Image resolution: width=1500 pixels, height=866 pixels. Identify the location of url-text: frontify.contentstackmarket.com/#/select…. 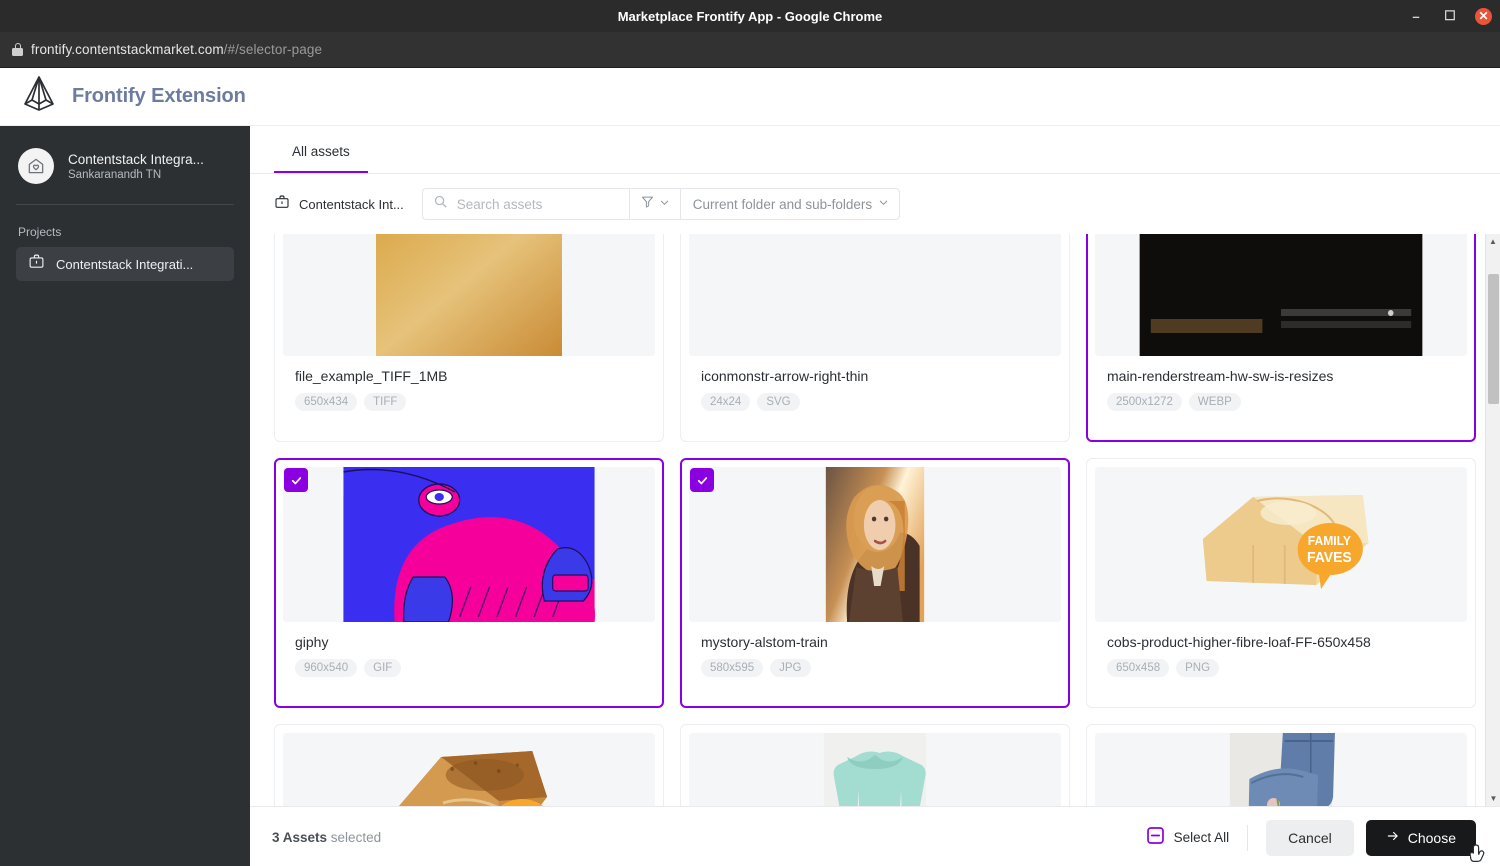
(176, 49).